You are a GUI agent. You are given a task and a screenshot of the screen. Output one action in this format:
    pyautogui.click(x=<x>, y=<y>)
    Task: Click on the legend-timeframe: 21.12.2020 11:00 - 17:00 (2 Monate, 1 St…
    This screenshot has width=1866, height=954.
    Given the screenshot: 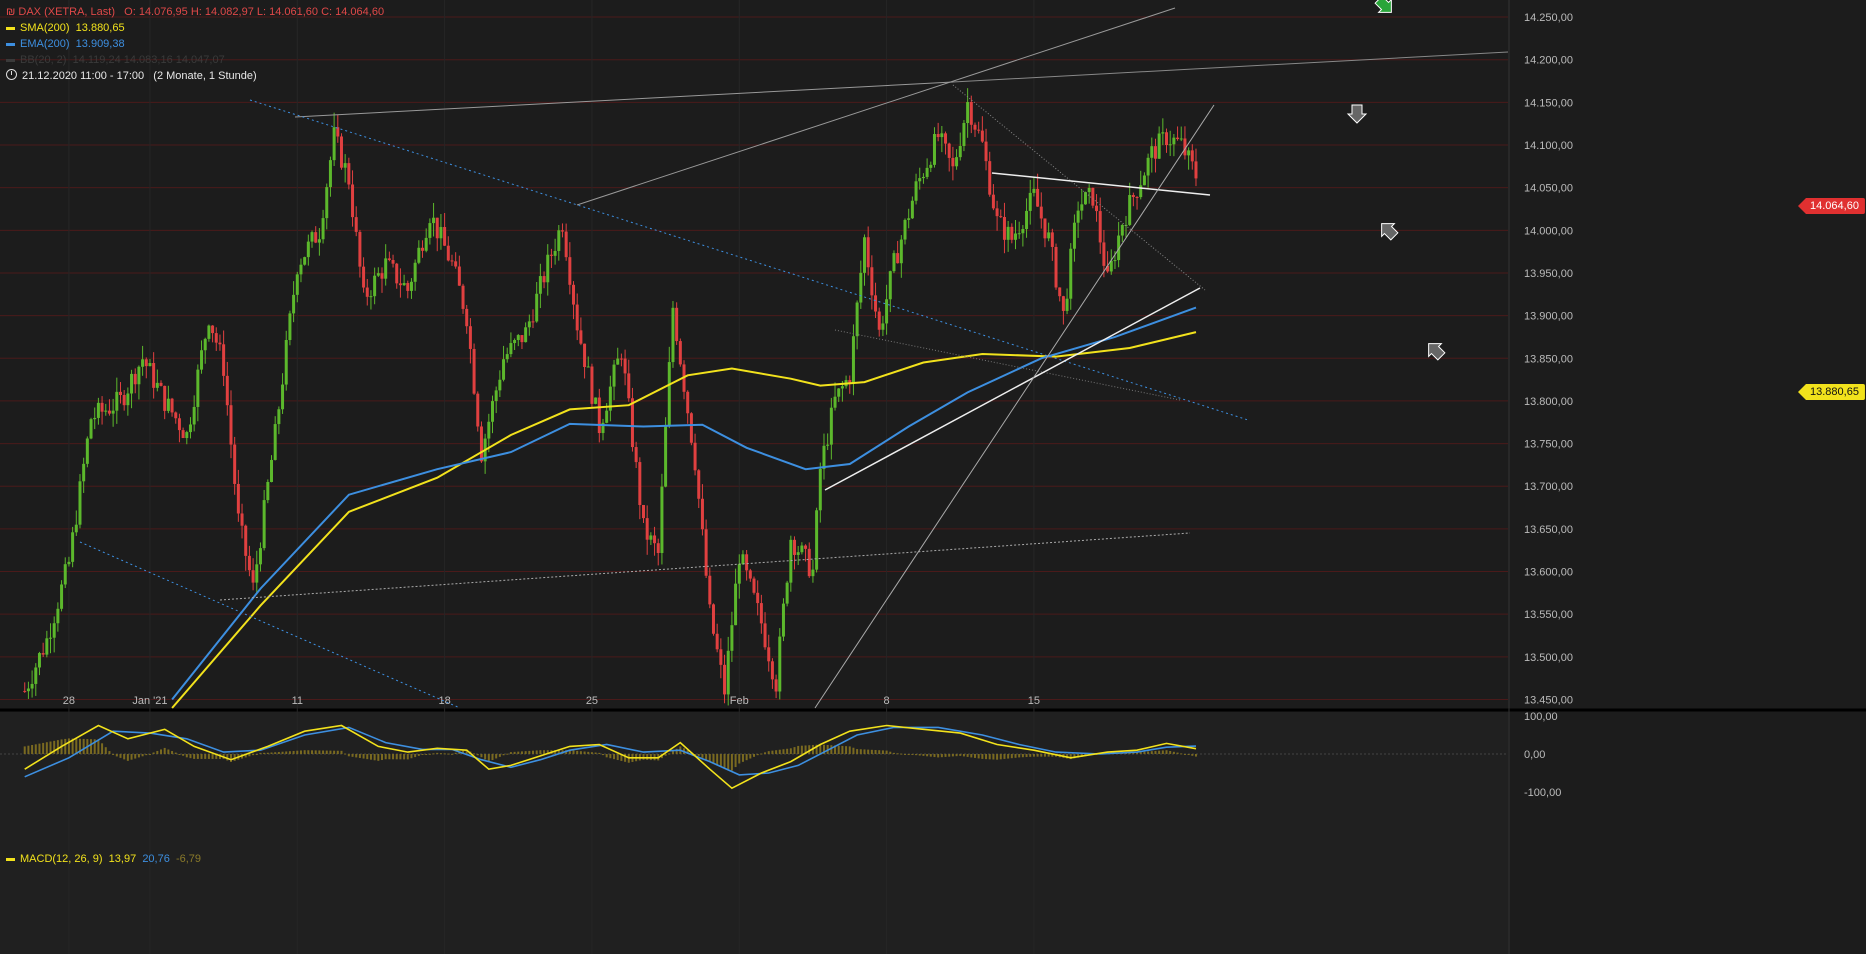 What is the action you would take?
    pyautogui.click(x=131, y=76)
    